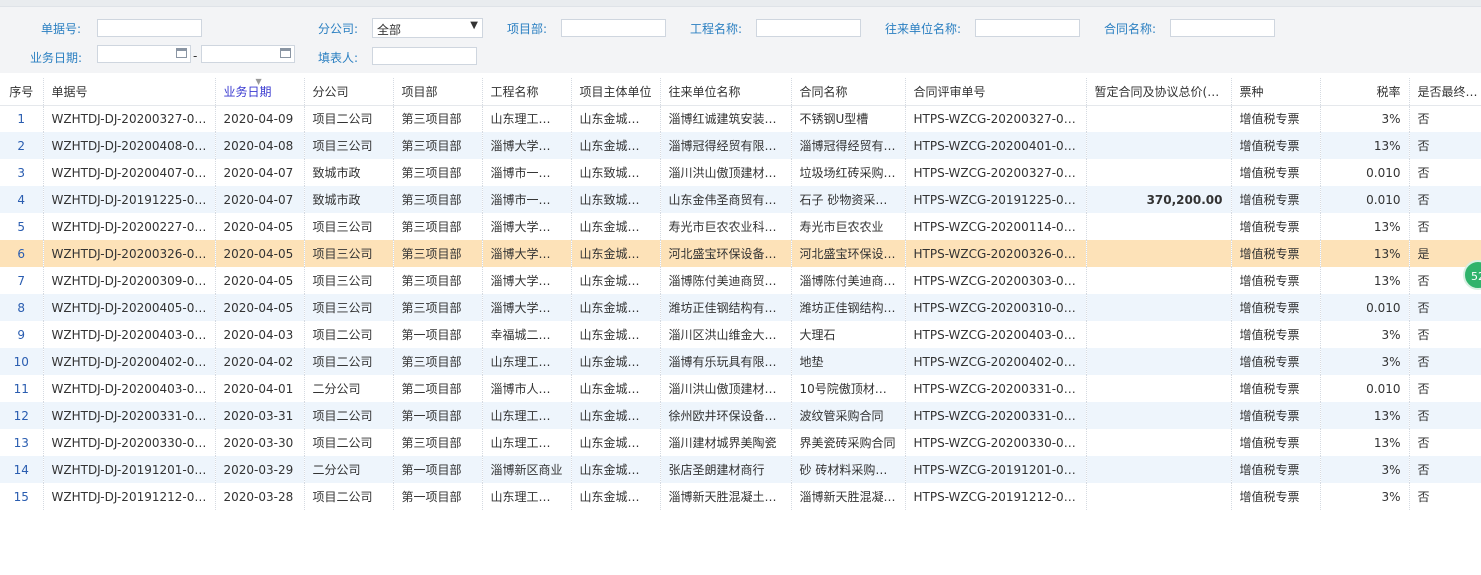  I want to click on biz-date-from-input, so click(144, 54).